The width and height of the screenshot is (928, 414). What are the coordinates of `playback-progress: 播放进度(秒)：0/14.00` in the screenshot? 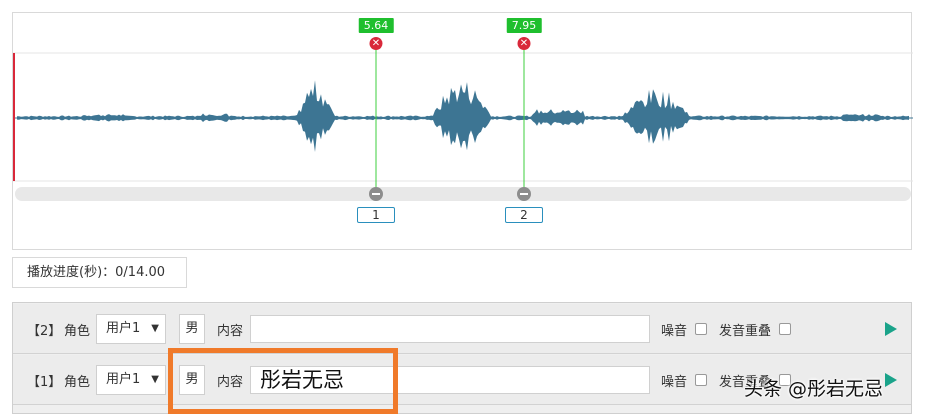 It's located at (99, 272).